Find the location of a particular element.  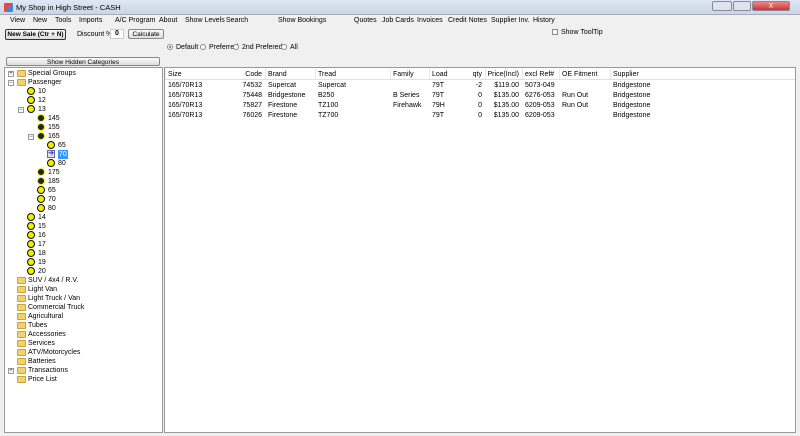

column-header-load: Load is located at coordinates (440, 74).